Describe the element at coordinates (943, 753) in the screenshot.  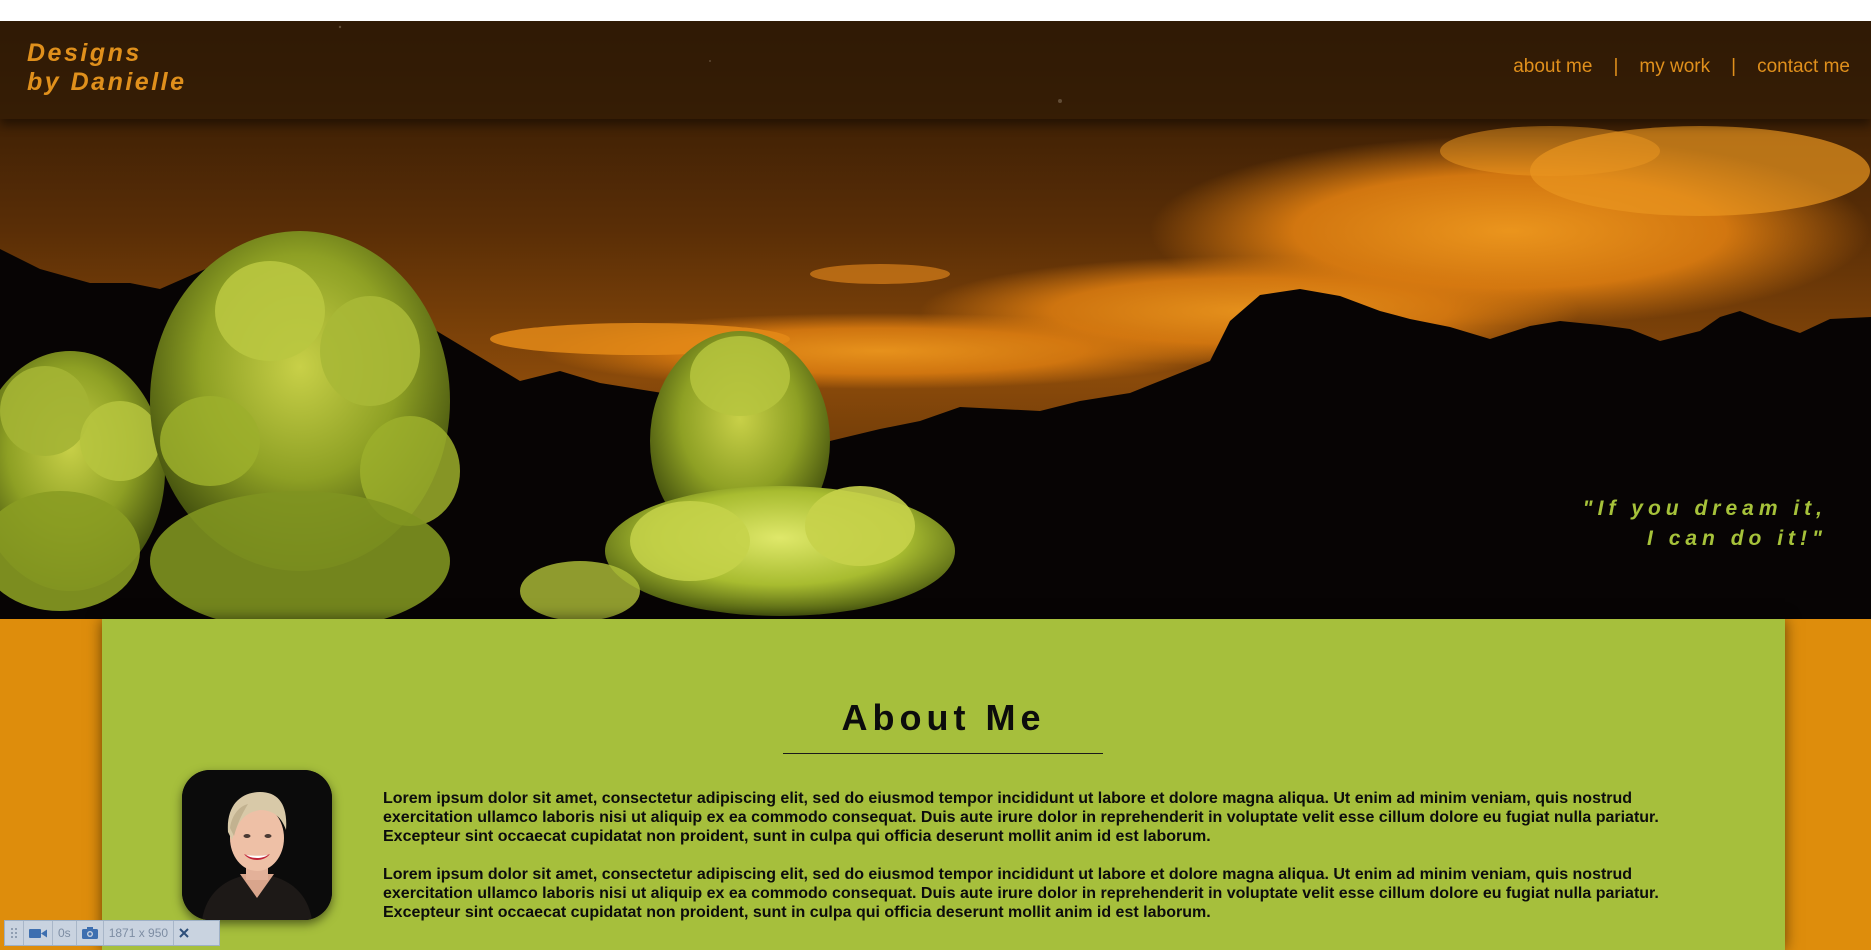
I see `title-divider` at that location.